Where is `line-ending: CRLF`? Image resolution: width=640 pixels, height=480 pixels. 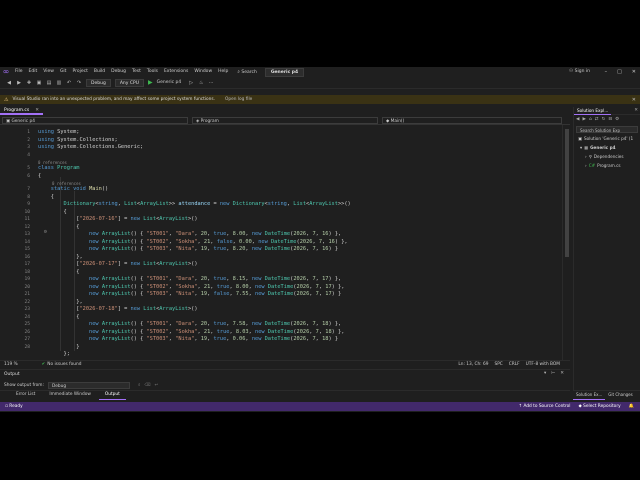
line-ending: CRLF is located at coordinates (514, 364).